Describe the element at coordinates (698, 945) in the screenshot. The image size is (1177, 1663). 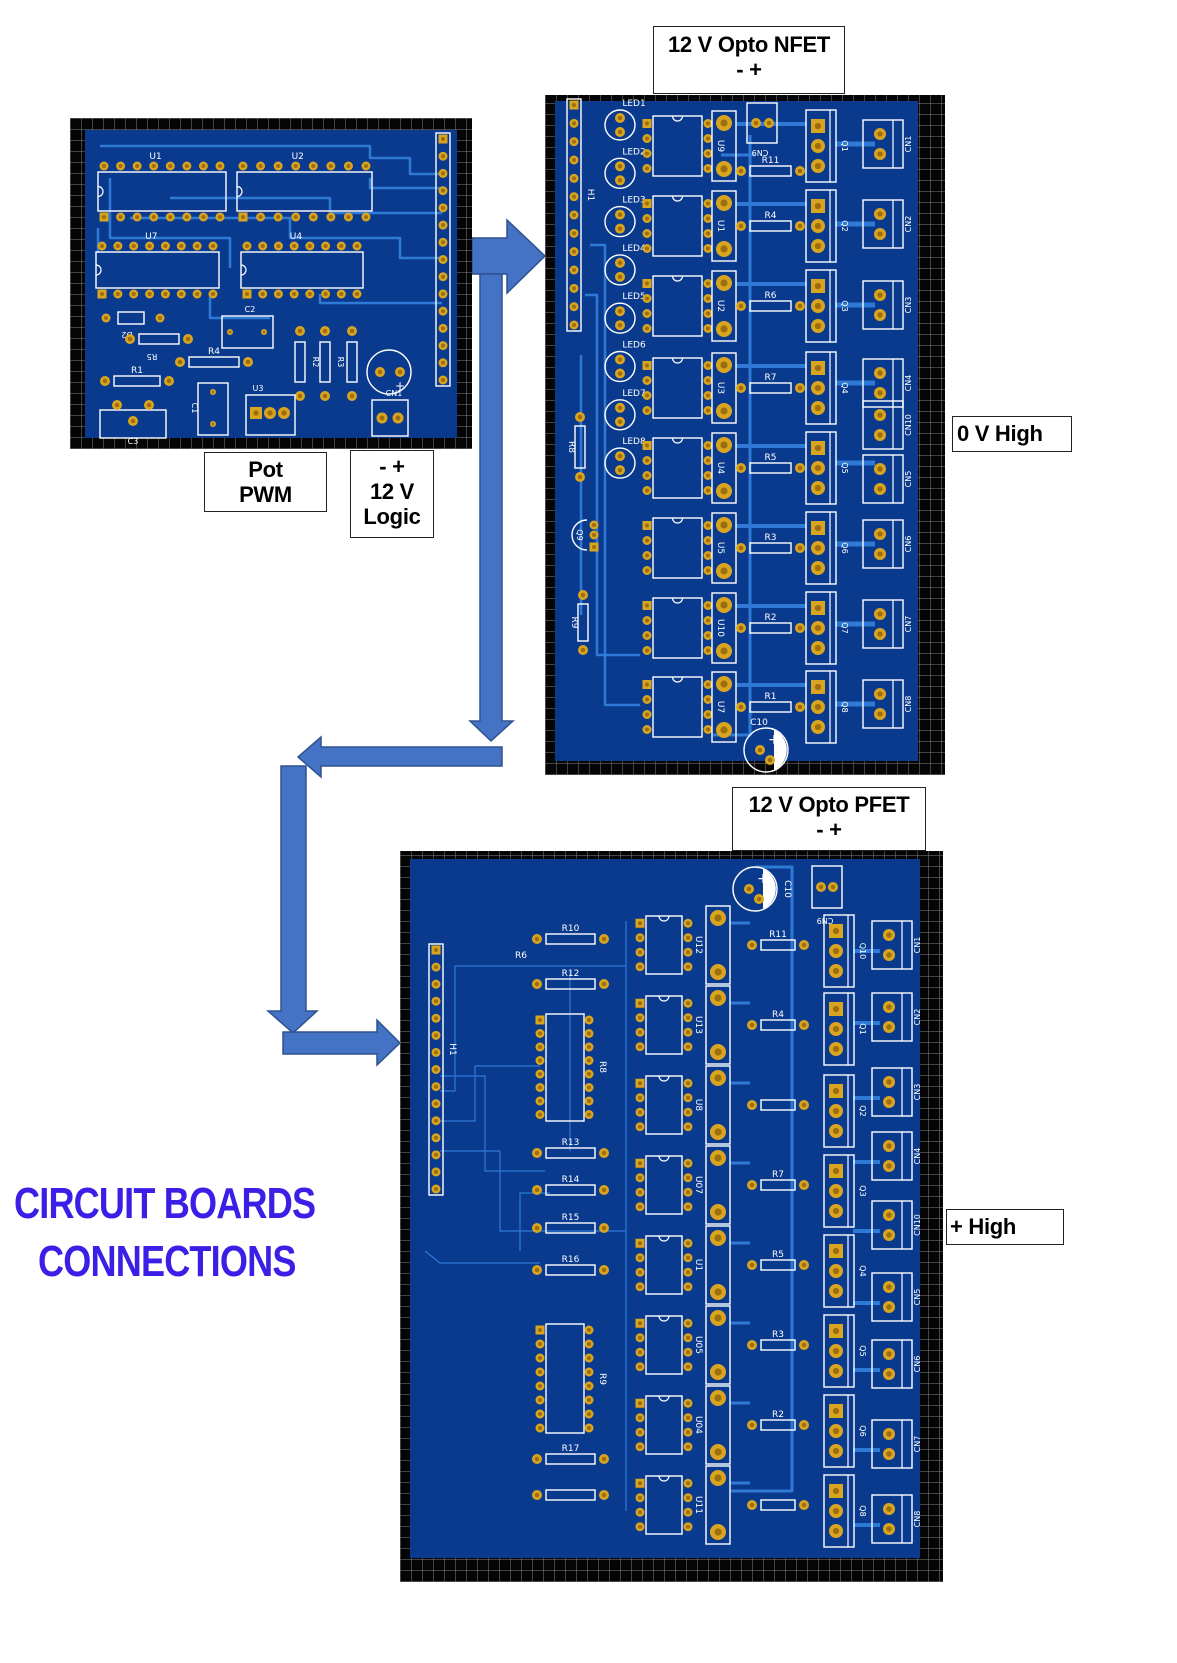
I see `ic-label: U12` at that location.